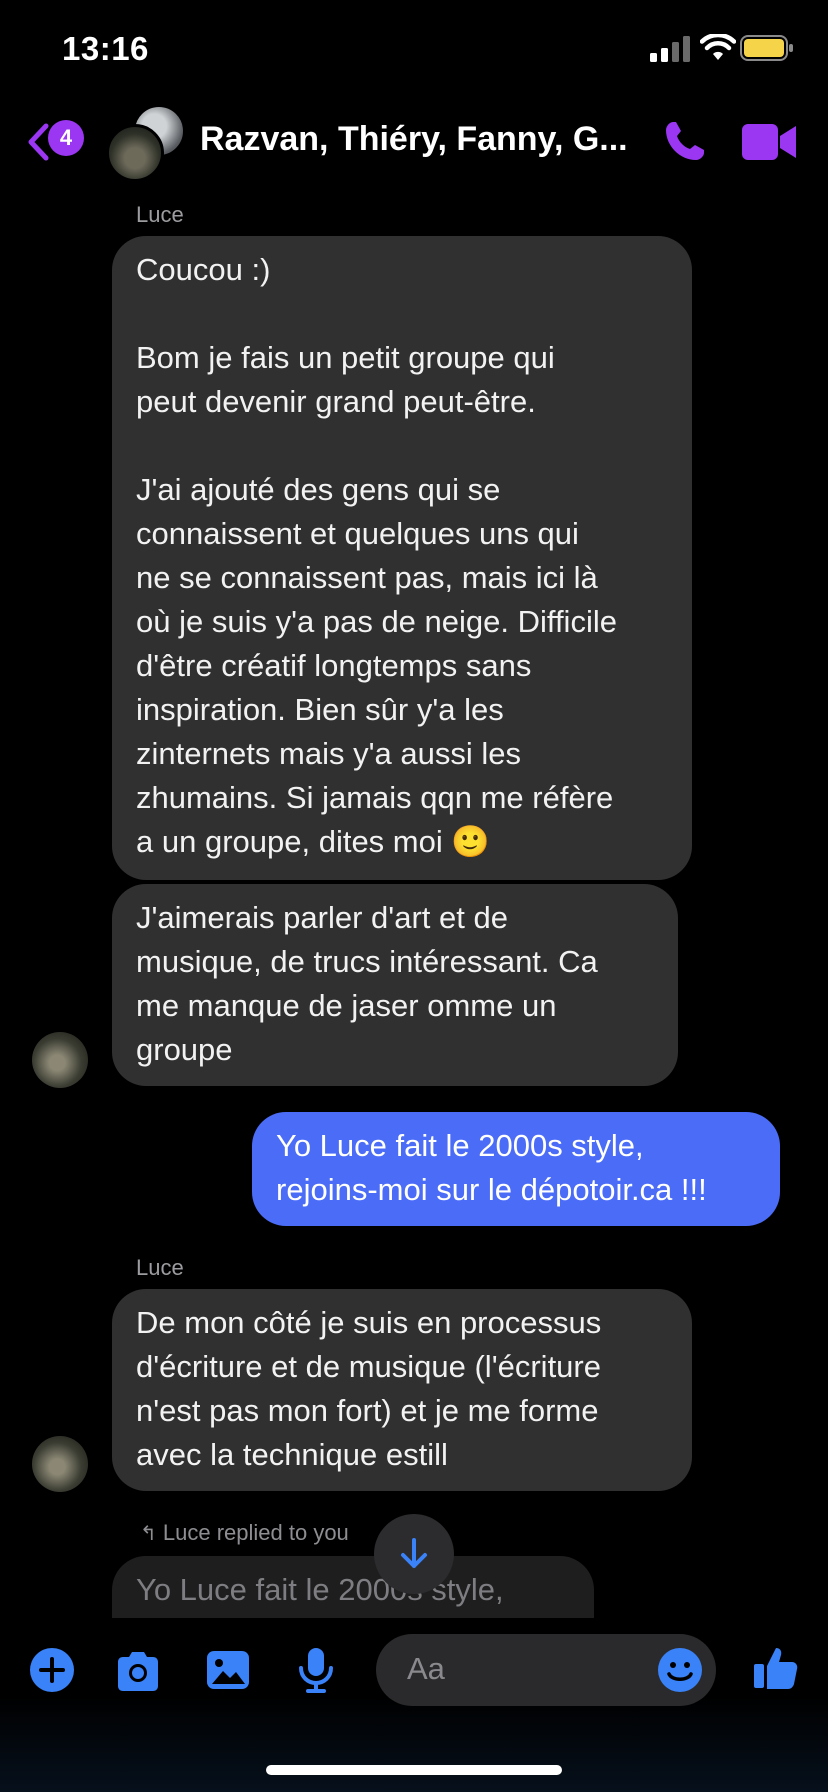 The image size is (828, 1792). Describe the element at coordinates (684, 142) in the screenshot. I see `phone-call-icon` at that location.